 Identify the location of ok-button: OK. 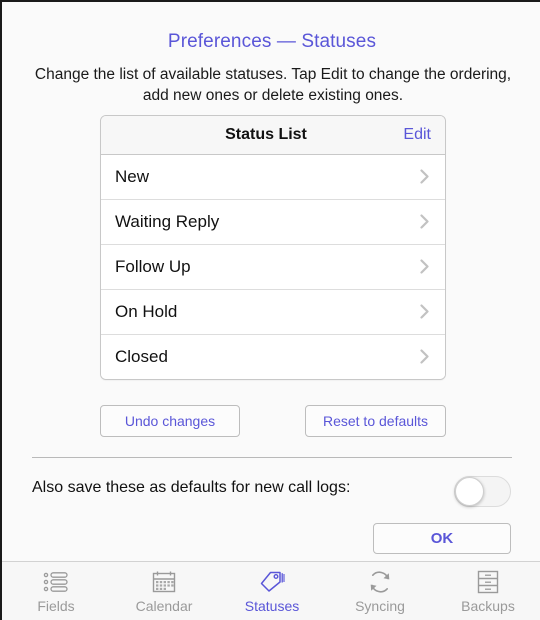
(442, 538).